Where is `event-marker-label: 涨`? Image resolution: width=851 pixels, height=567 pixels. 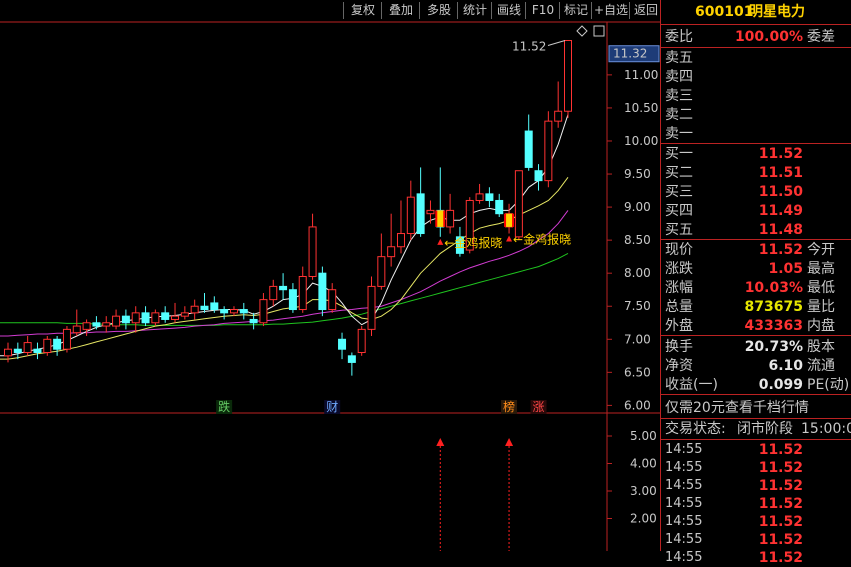
event-marker-label: 涨 is located at coordinates (539, 406).